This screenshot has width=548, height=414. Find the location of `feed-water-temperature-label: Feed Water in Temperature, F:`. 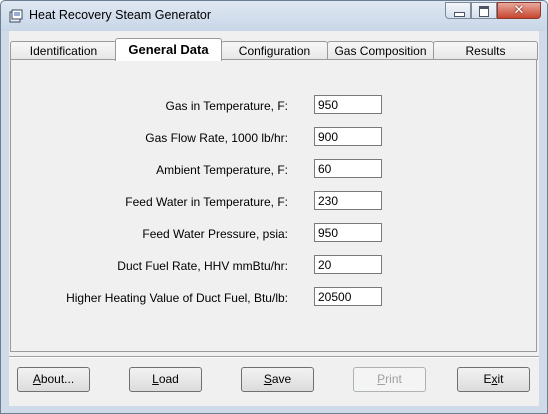

feed-water-temperature-label: Feed Water in Temperature, F: is located at coordinates (206, 202).